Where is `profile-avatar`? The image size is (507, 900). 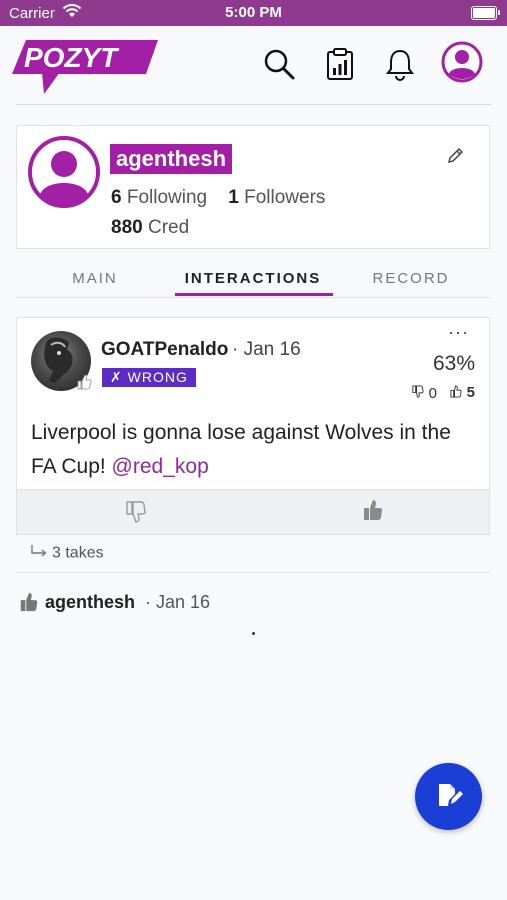
profile-avatar is located at coordinates (64, 172).